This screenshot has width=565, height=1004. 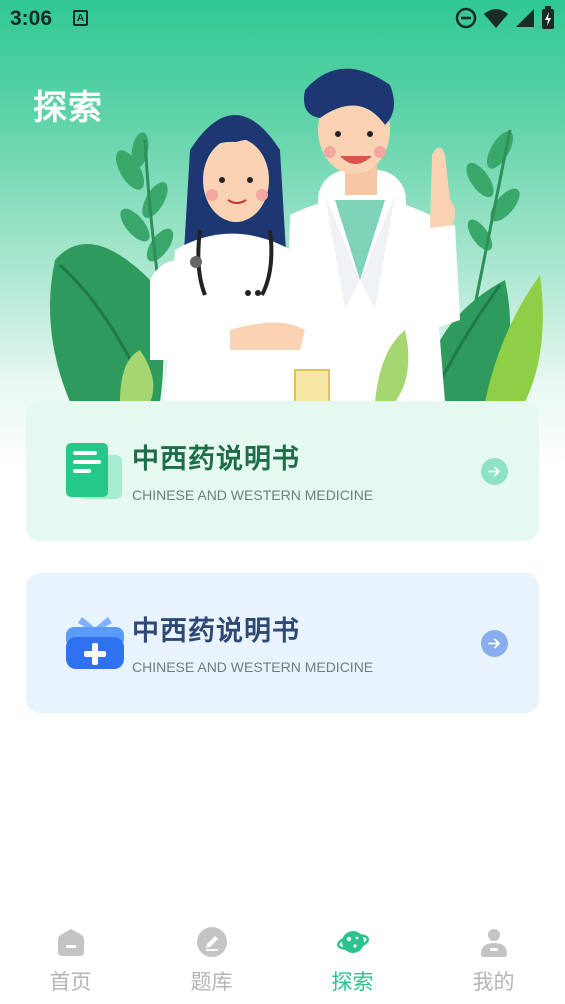 What do you see at coordinates (352, 961) in the screenshot?
I see `tab-explore: 探索` at bounding box center [352, 961].